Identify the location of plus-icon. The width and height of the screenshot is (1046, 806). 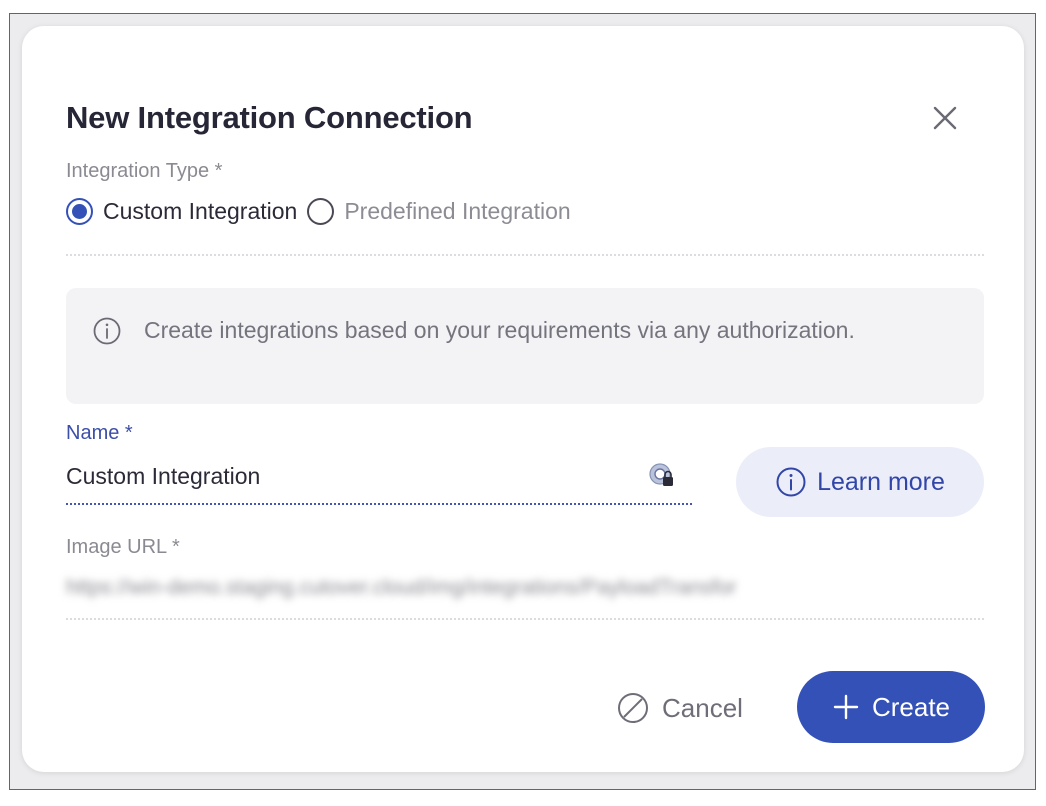
(846, 707).